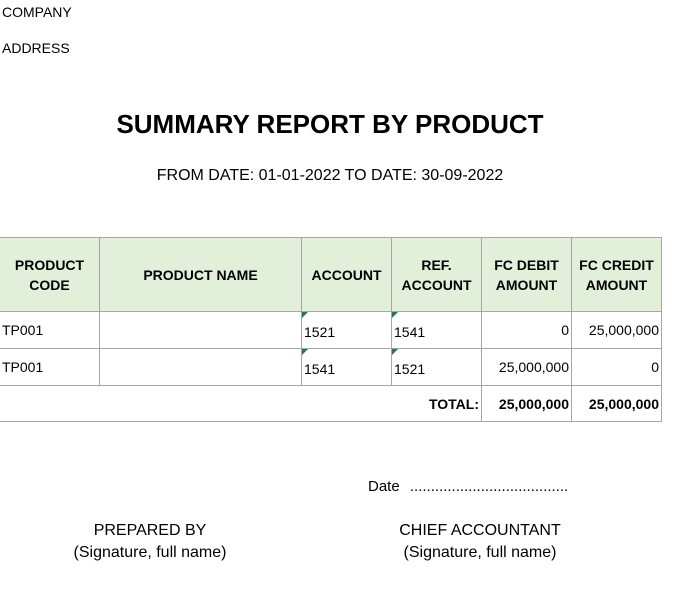  What do you see at coordinates (346, 367) in the screenshot?
I see `cell-account: 1541` at bounding box center [346, 367].